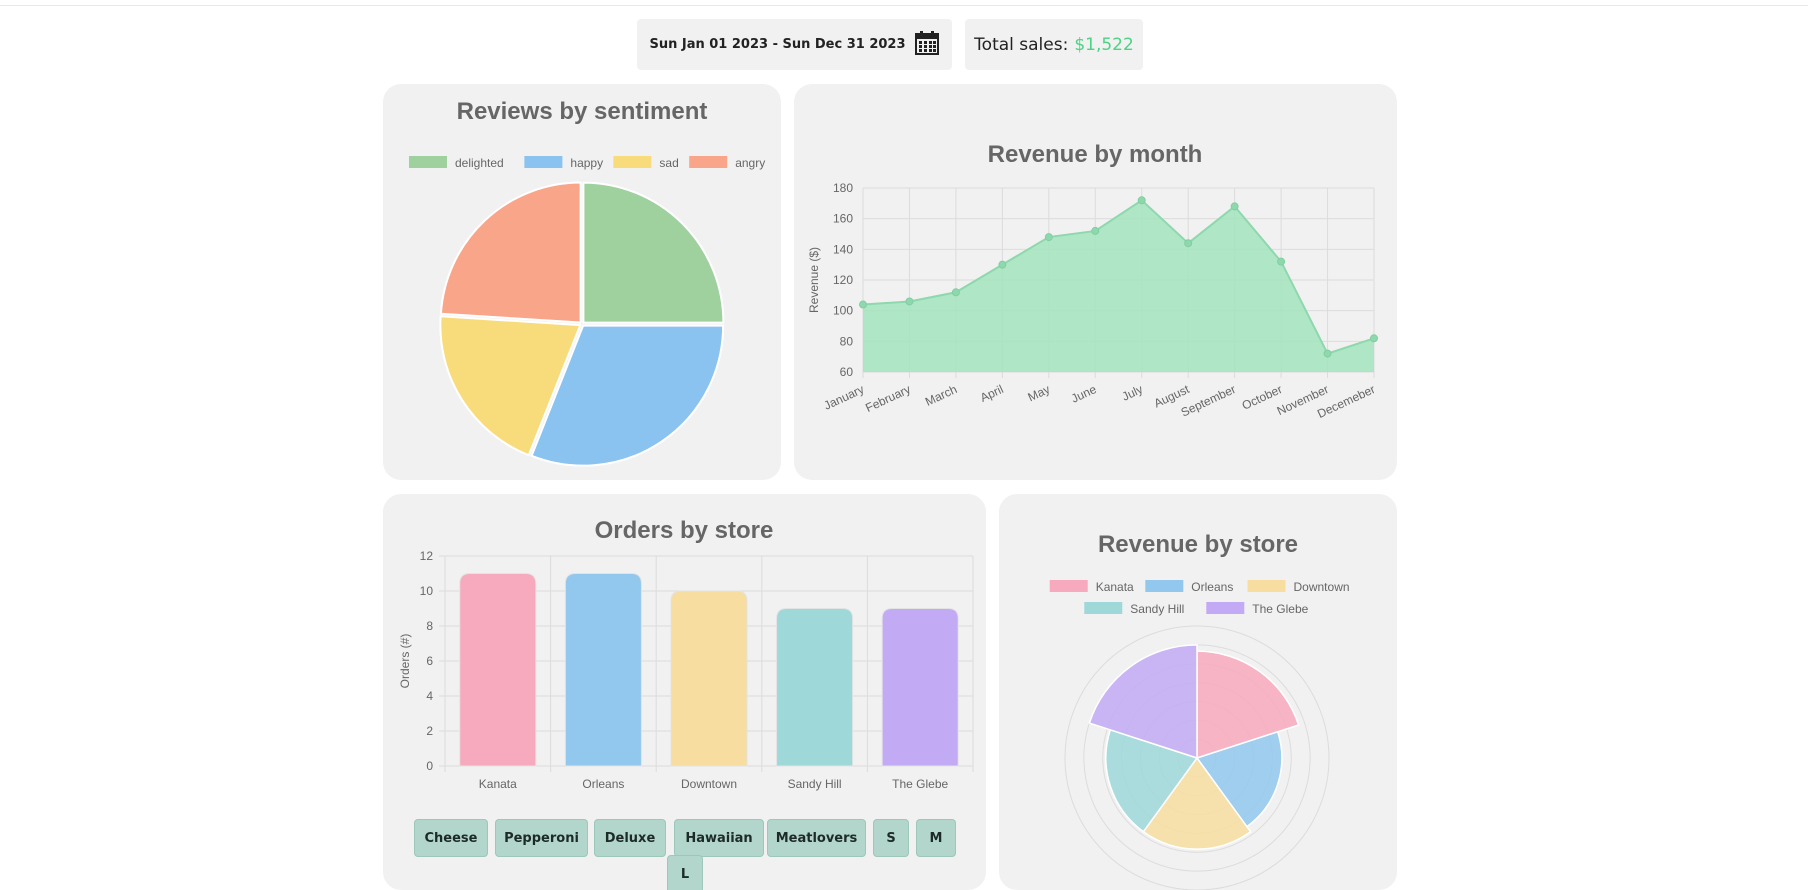 This screenshot has height=890, width=1808. Describe the element at coordinates (777, 44) in the screenshot. I see `date-range-text: Sun Jan 01 2023 - Sun Dec 31 2023` at that location.